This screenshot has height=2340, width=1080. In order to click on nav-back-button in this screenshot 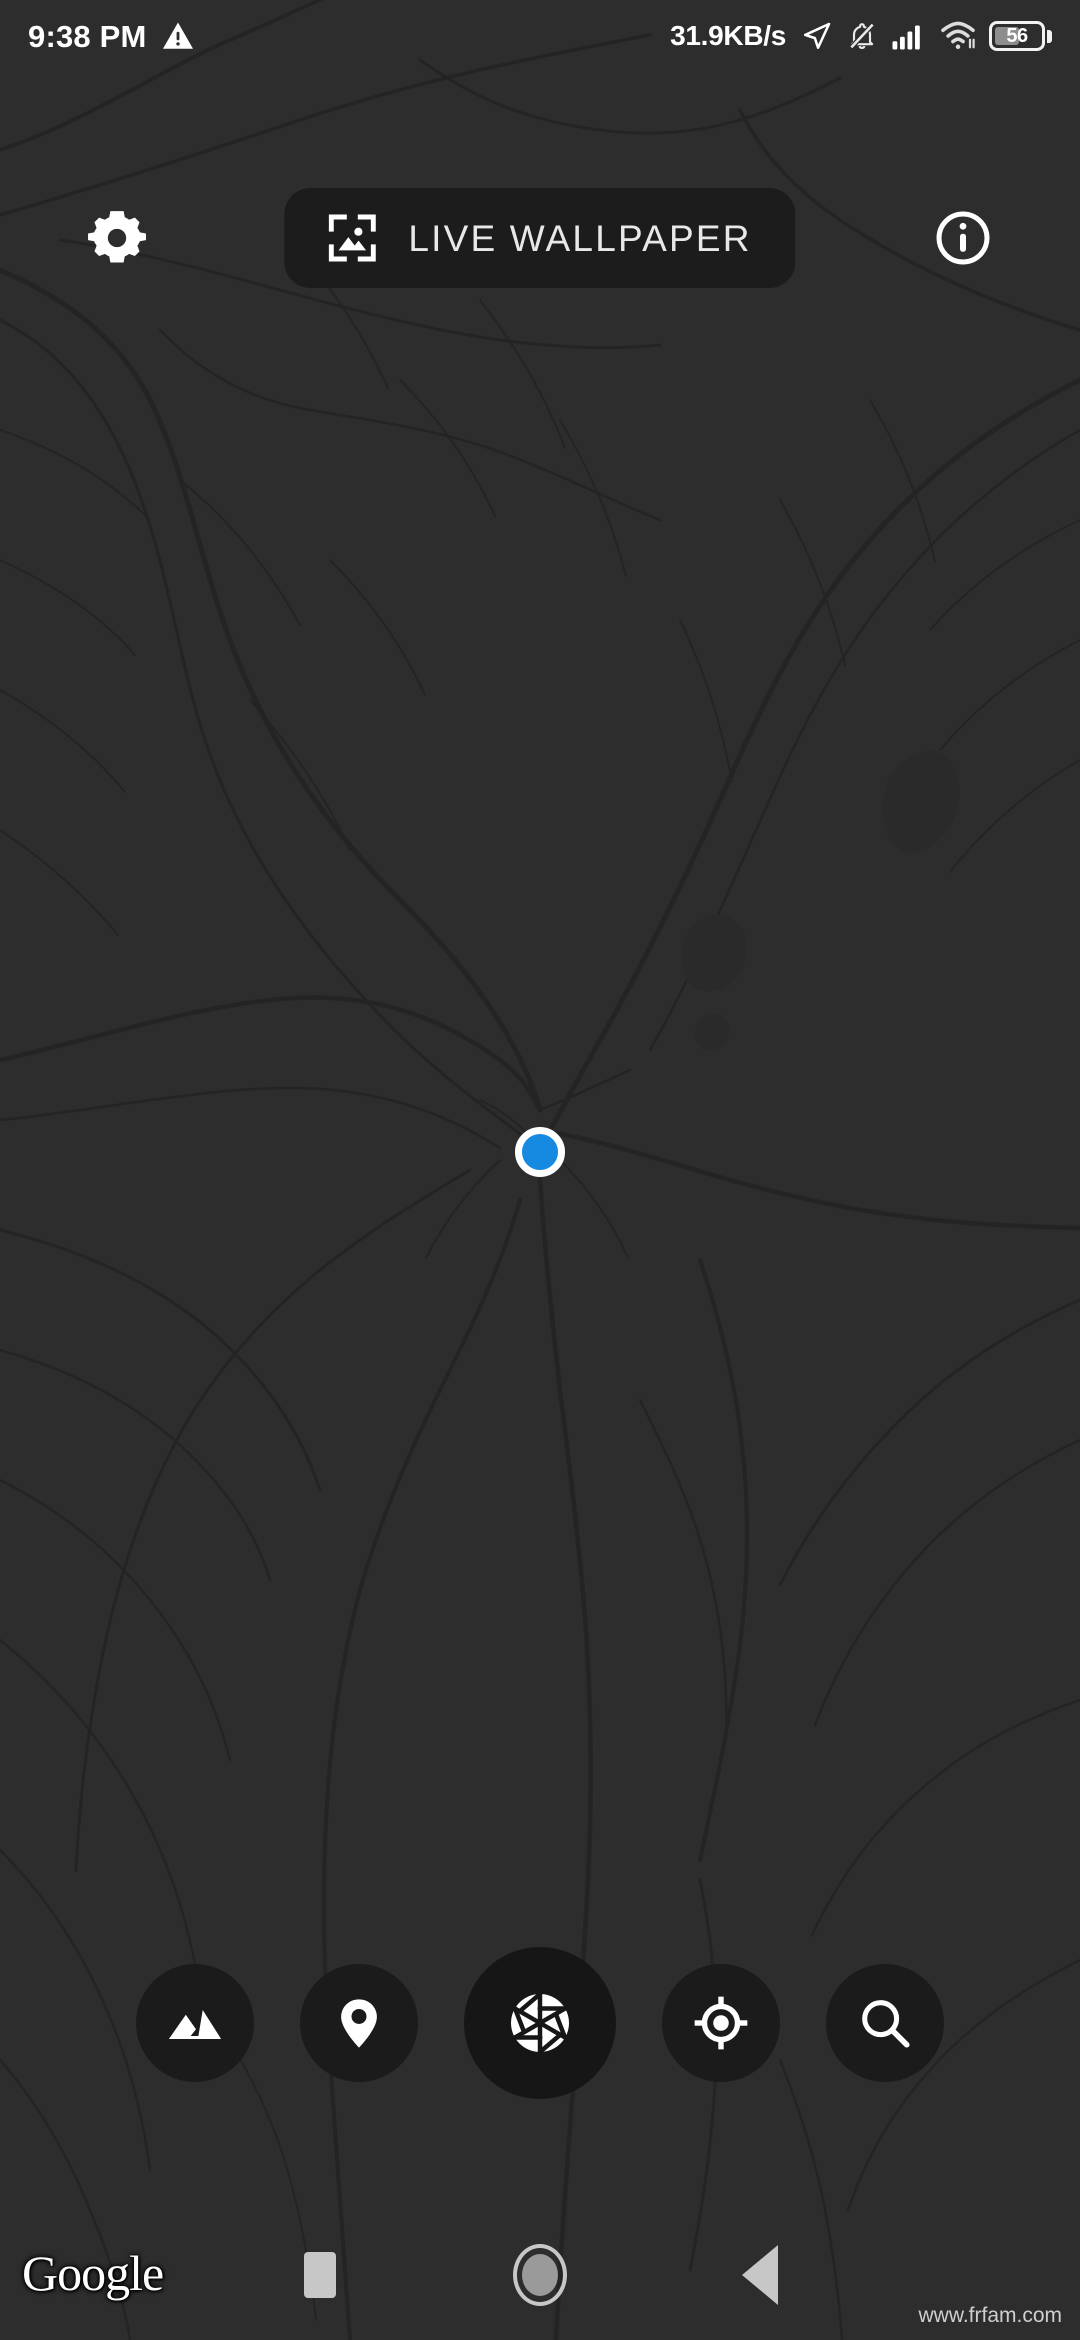, I will do `click(760, 2275)`.